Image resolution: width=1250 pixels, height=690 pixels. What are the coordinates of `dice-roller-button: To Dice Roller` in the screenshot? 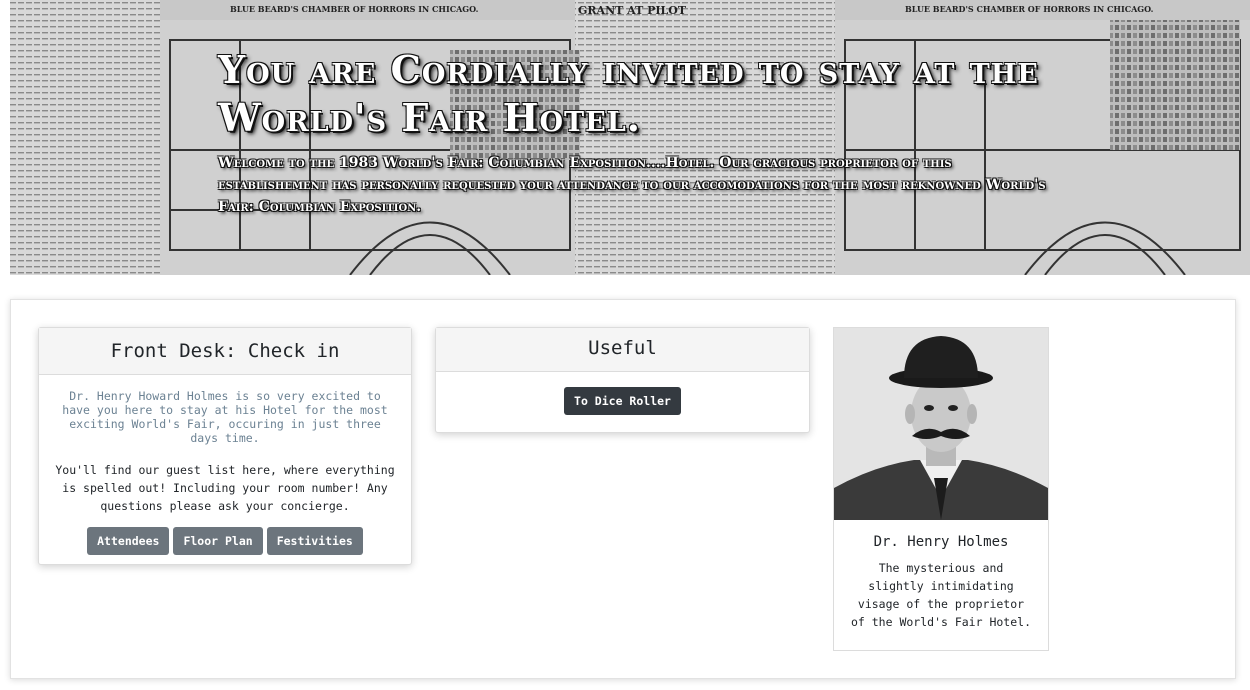 It's located at (622, 401).